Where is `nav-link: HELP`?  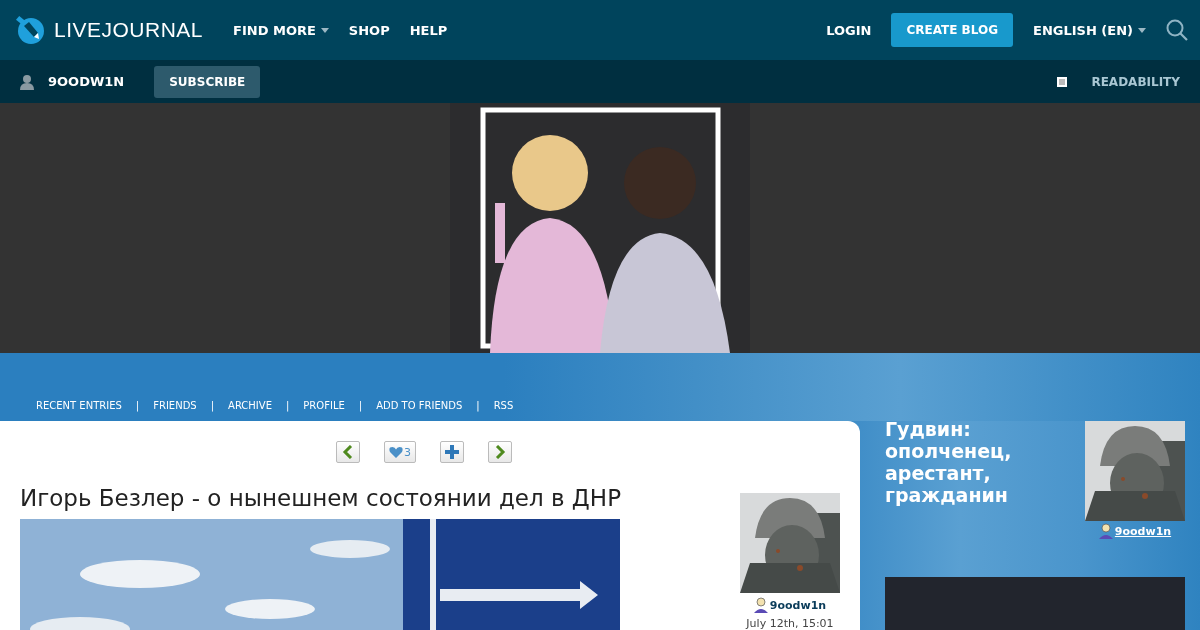 nav-link: HELP is located at coordinates (428, 30).